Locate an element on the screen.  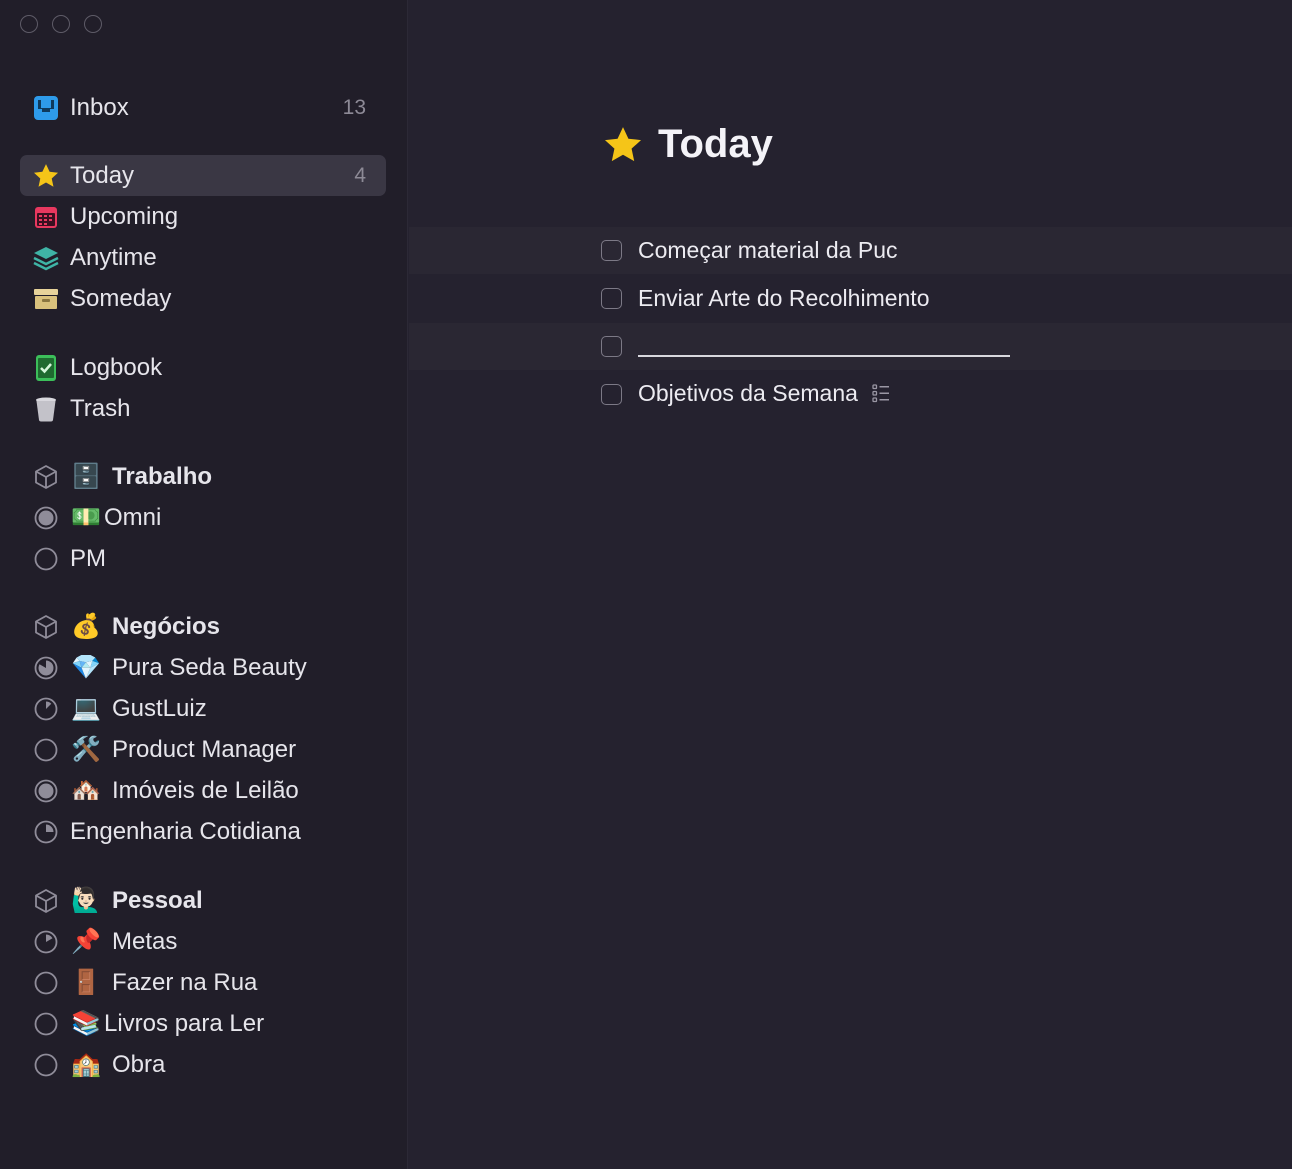
page-title-text: Today is located at coordinates (715, 144).